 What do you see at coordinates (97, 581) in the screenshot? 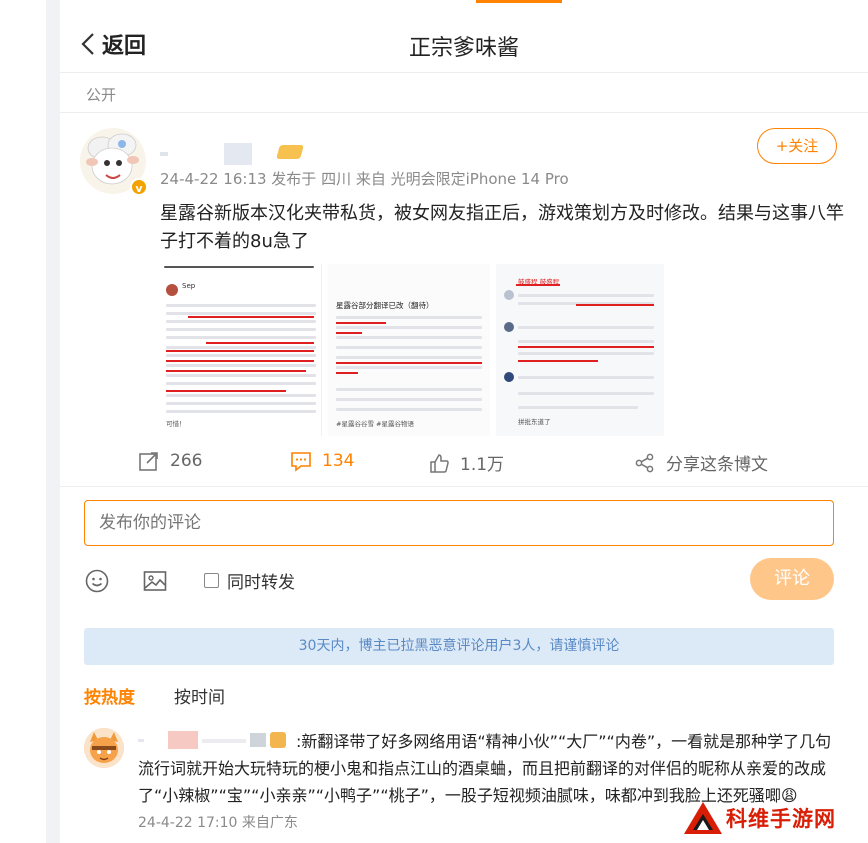
I see `emoji-icon` at bounding box center [97, 581].